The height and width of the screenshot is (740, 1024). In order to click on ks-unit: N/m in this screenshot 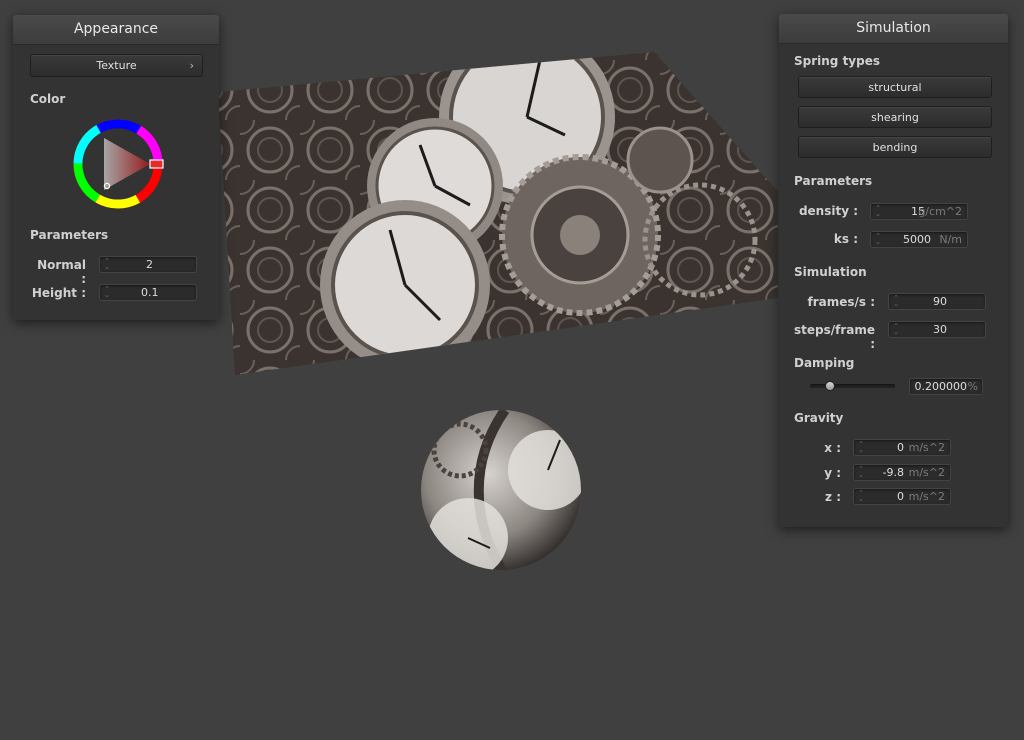, I will do `click(950, 239)`.